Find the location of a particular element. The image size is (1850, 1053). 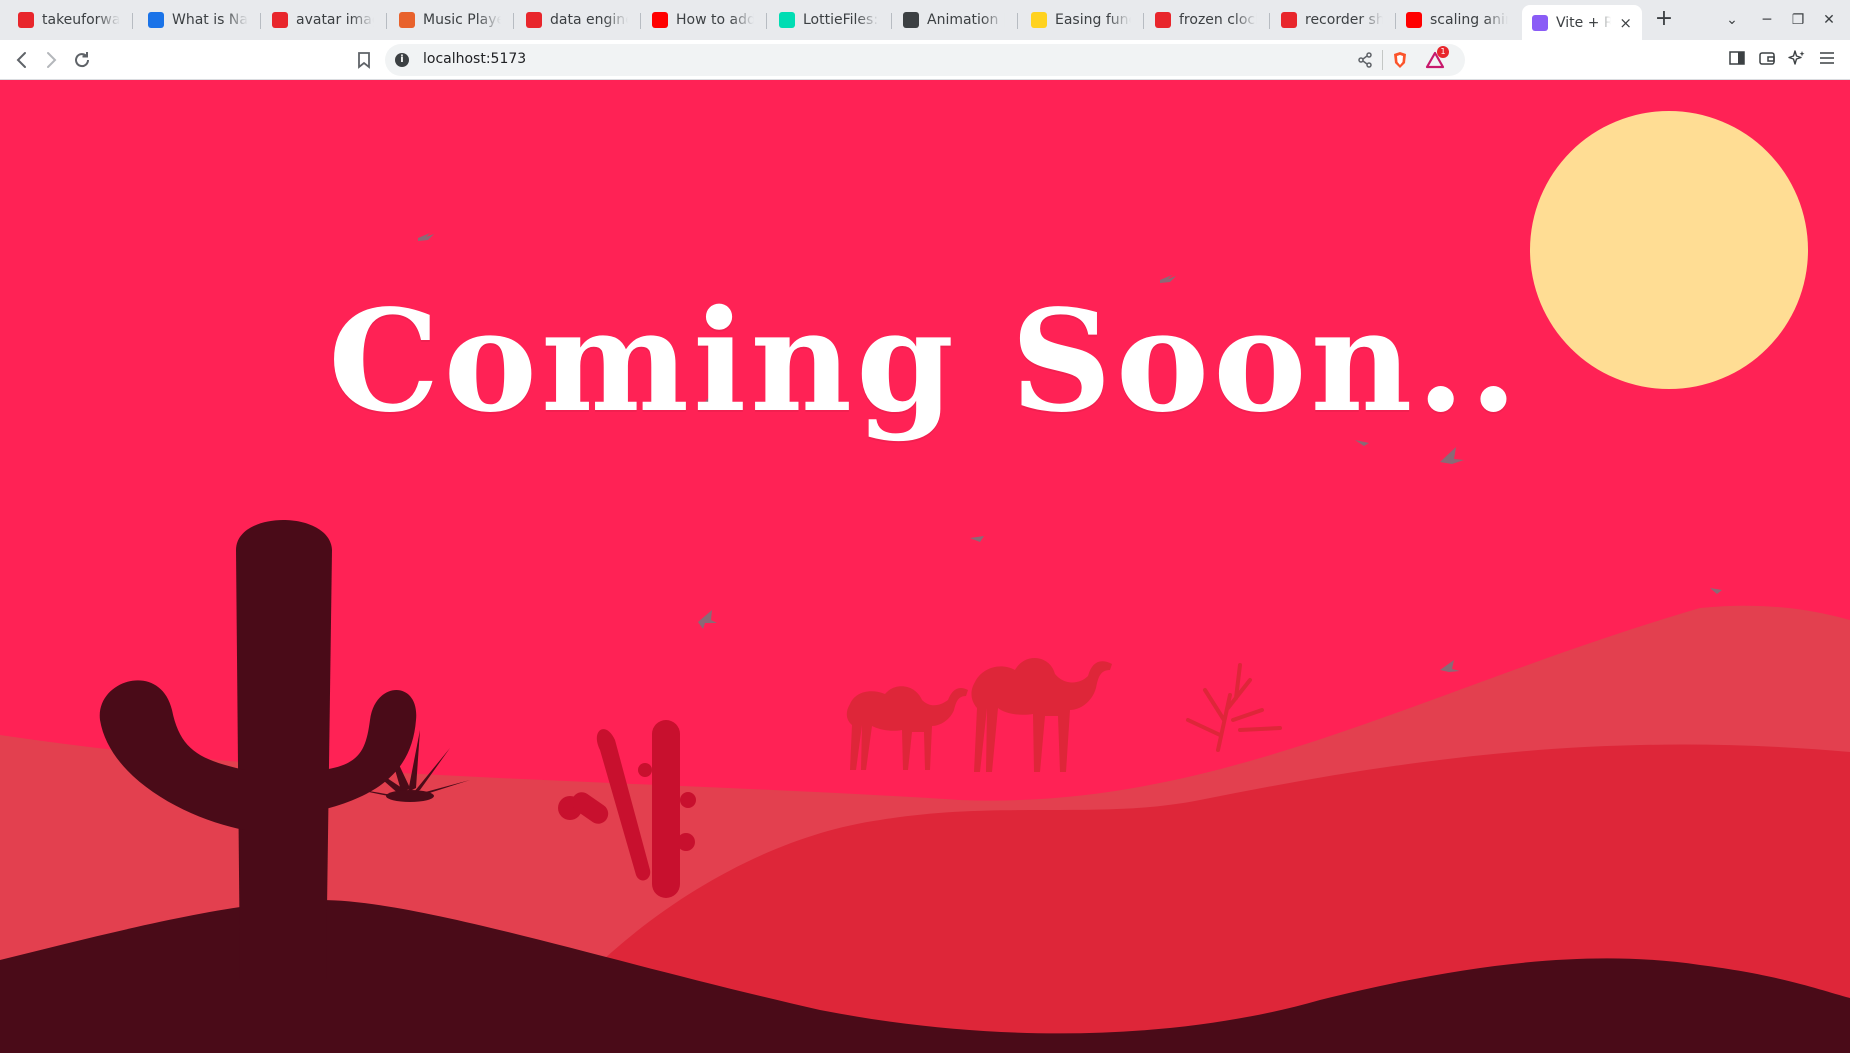

tab-5: data engine is located at coordinates (577, 20).